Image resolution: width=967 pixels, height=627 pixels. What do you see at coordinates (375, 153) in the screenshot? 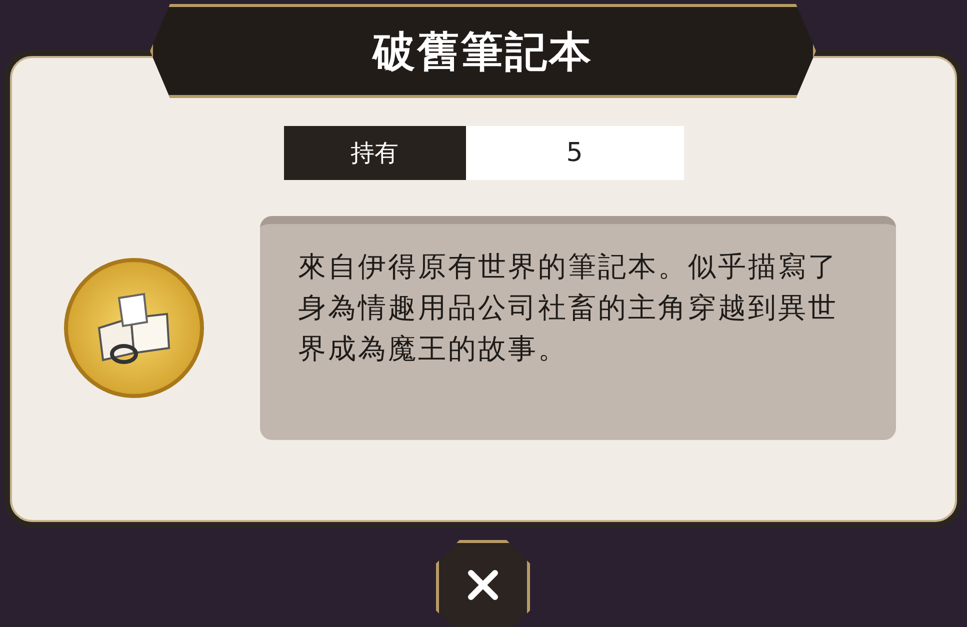
I see `holding-label: 持有` at bounding box center [375, 153].